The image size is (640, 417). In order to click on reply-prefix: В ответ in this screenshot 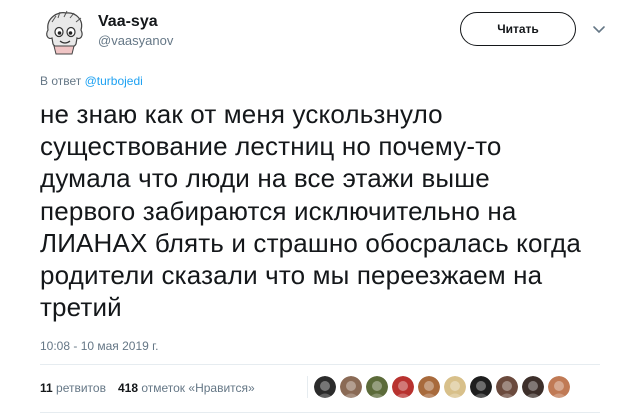, I will do `click(62, 81)`.